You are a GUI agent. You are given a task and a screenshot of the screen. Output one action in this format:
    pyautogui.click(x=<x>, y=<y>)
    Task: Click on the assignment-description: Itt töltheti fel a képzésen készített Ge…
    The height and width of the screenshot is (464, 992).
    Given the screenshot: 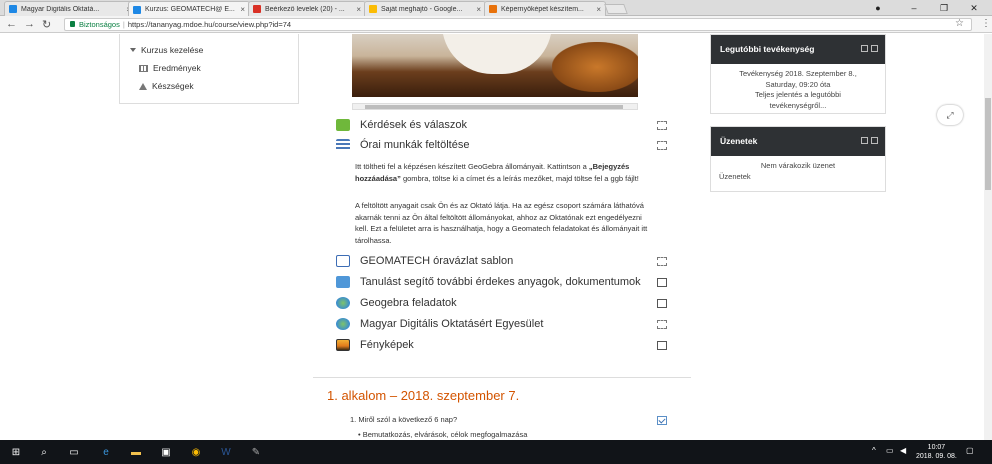 What is the action you would take?
    pyautogui.click(x=497, y=172)
    